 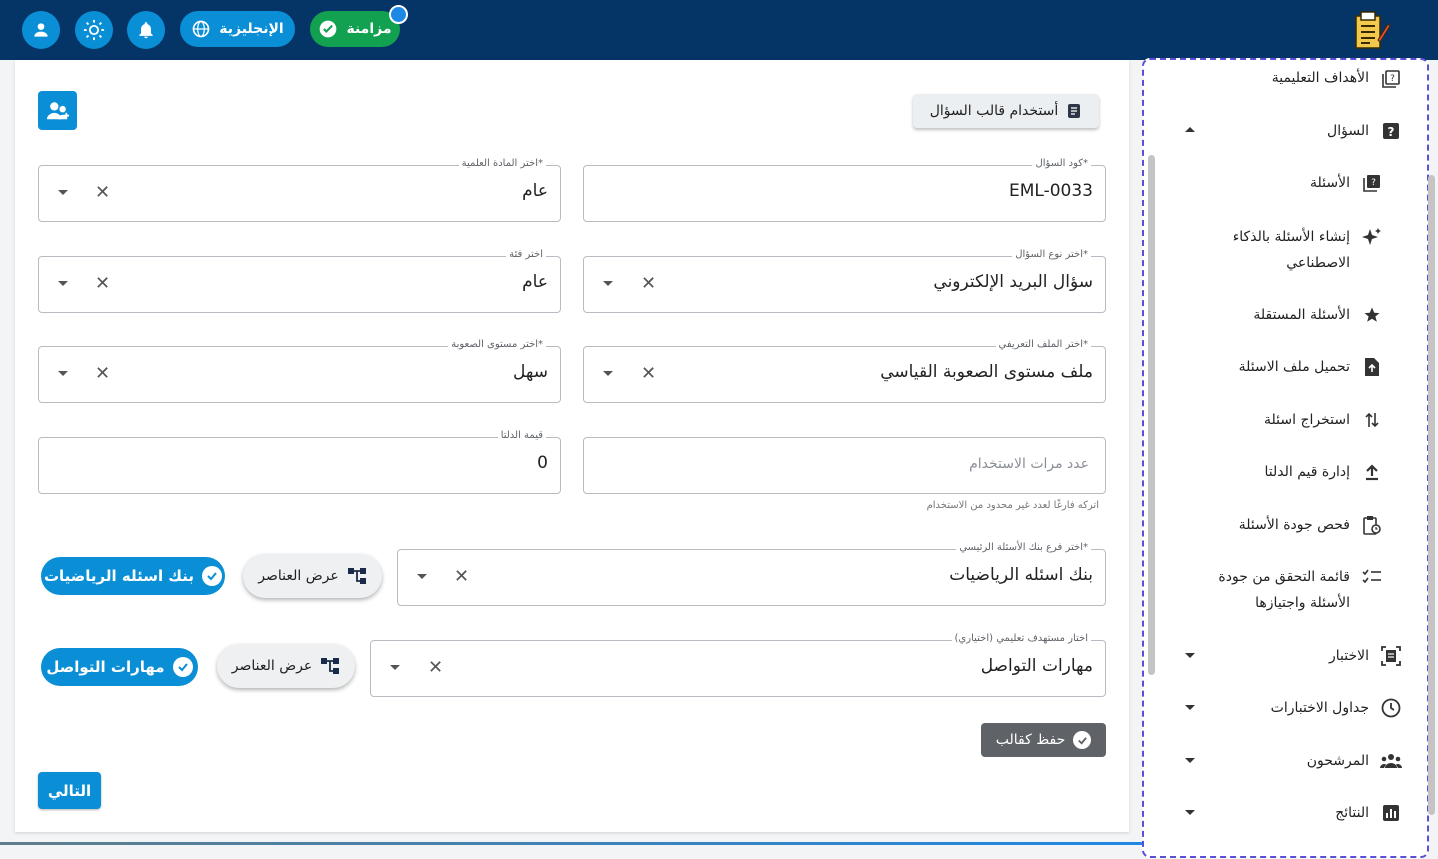 I want to click on question-code-field: كود السؤال* EML-0033, so click(x=844, y=190).